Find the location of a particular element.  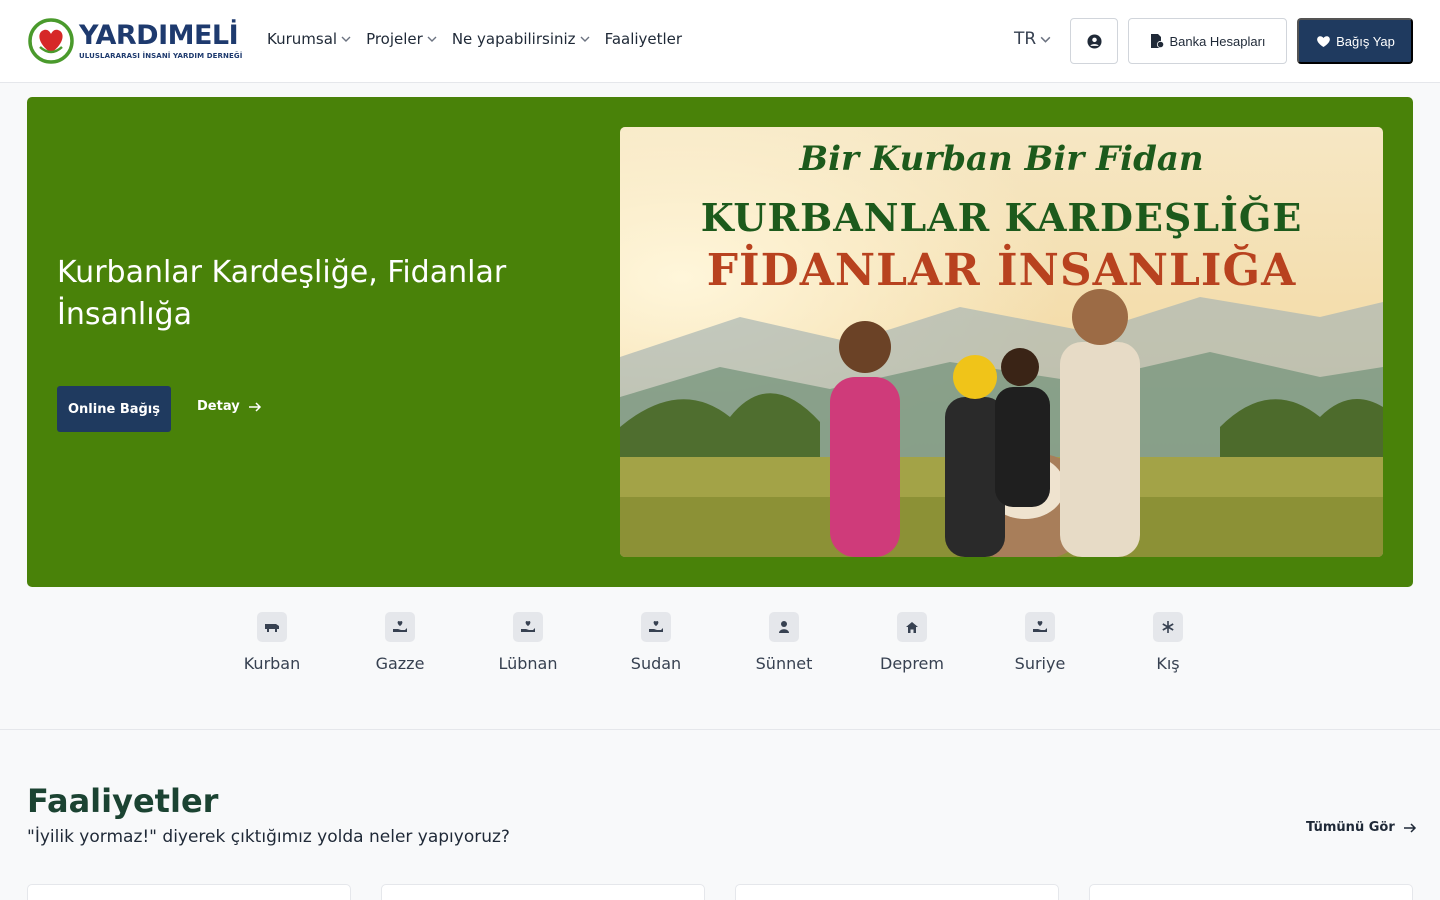

brand-name: YARDIMELİ is located at coordinates (159, 35).